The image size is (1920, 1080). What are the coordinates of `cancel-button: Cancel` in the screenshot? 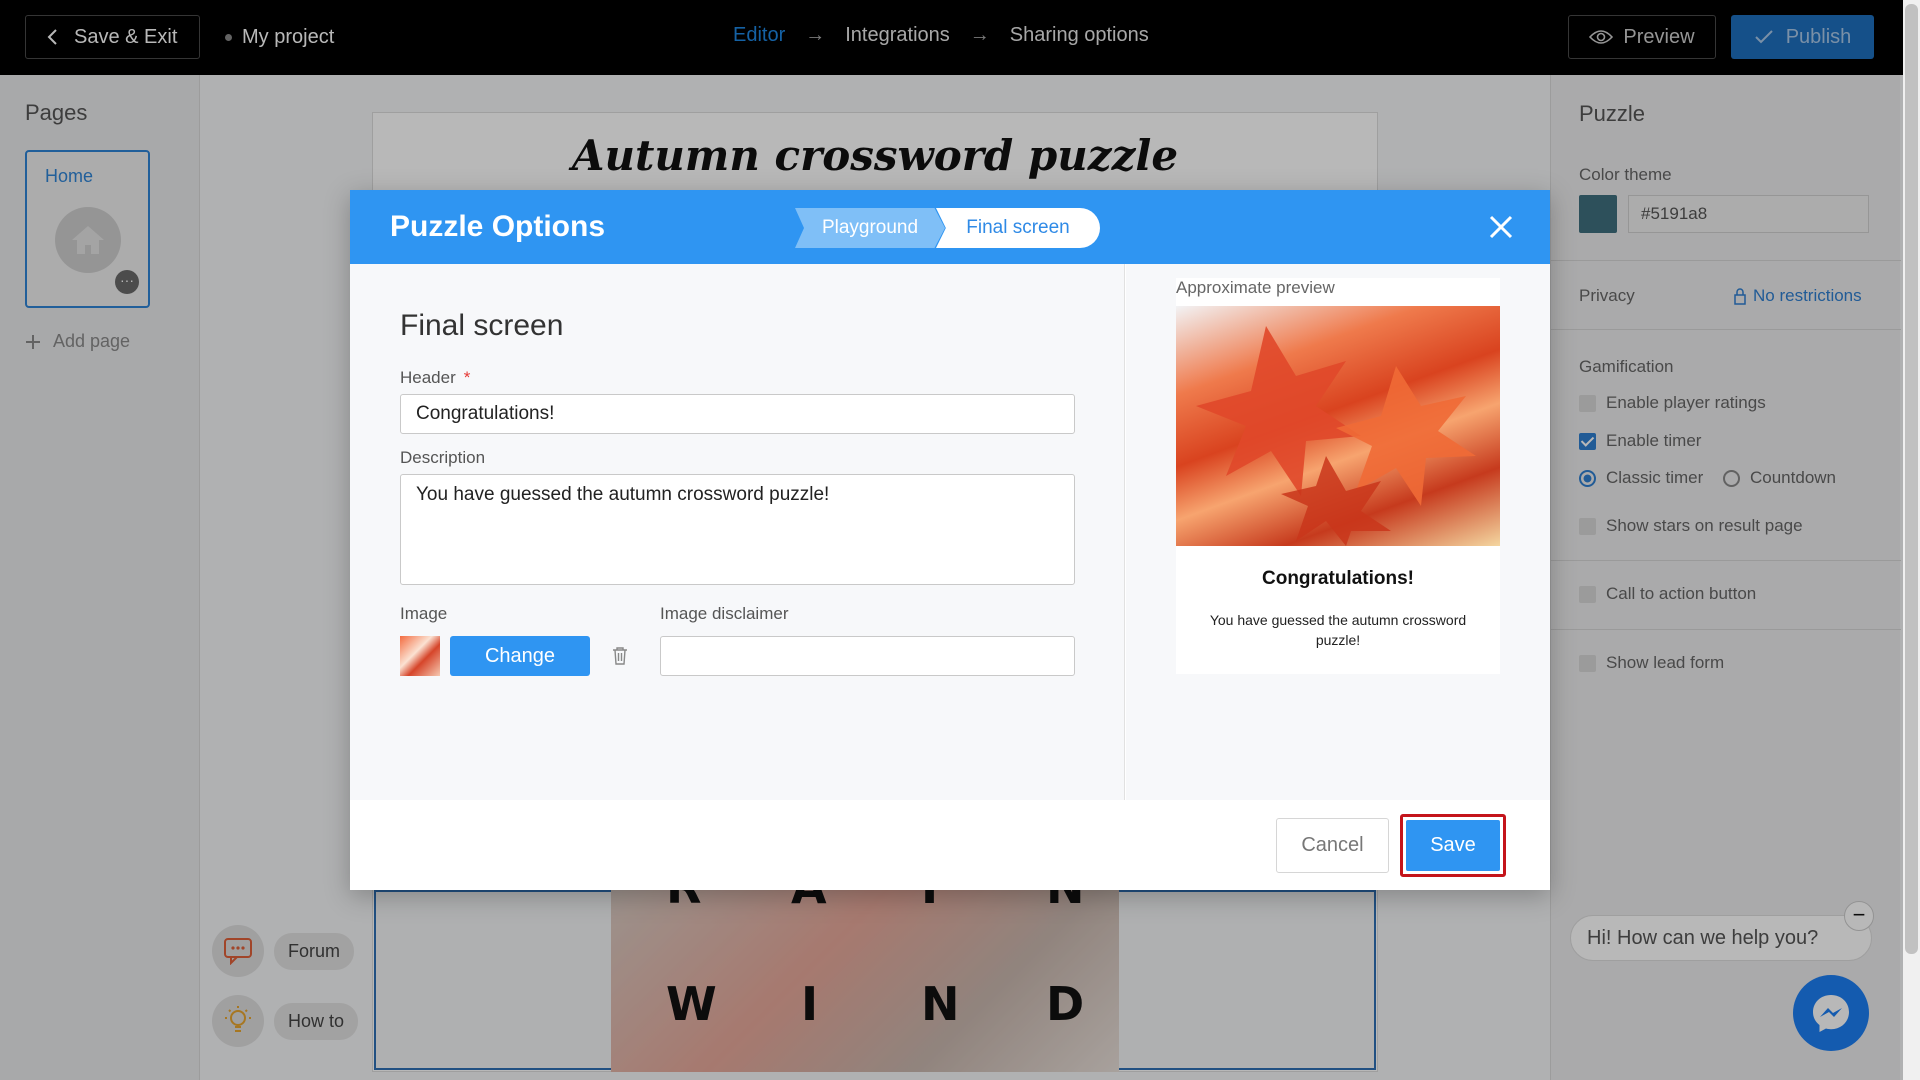 It's located at (1332, 845).